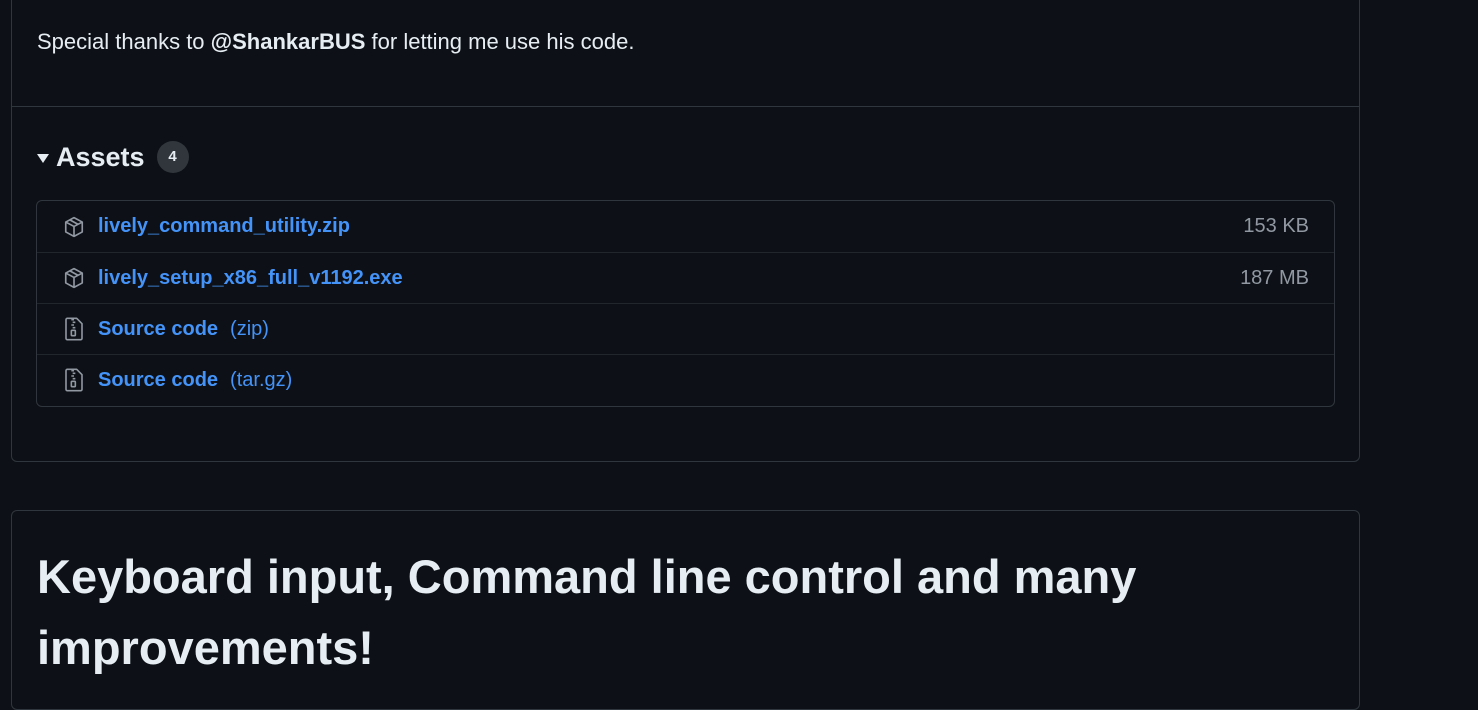  Describe the element at coordinates (685, 106) in the screenshot. I see `section-divider` at that location.